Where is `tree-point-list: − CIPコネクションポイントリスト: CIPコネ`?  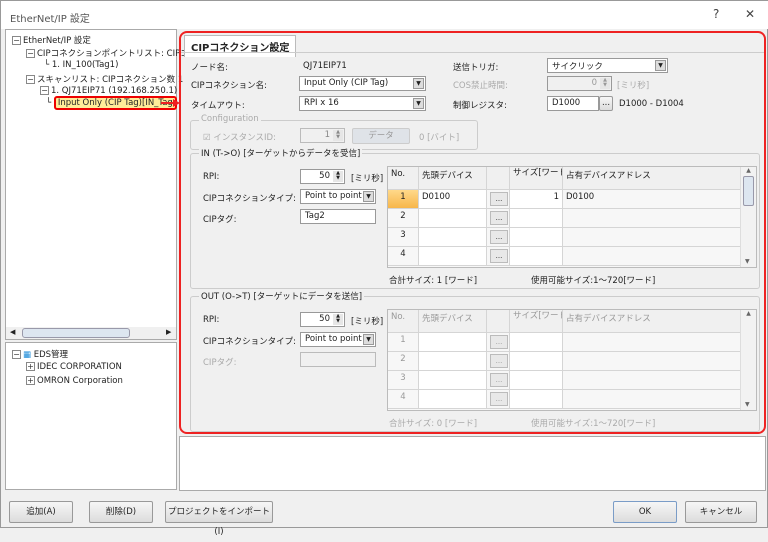 tree-point-list: − CIPコネクションポイントリスト: CIPコネ is located at coordinates (111, 53).